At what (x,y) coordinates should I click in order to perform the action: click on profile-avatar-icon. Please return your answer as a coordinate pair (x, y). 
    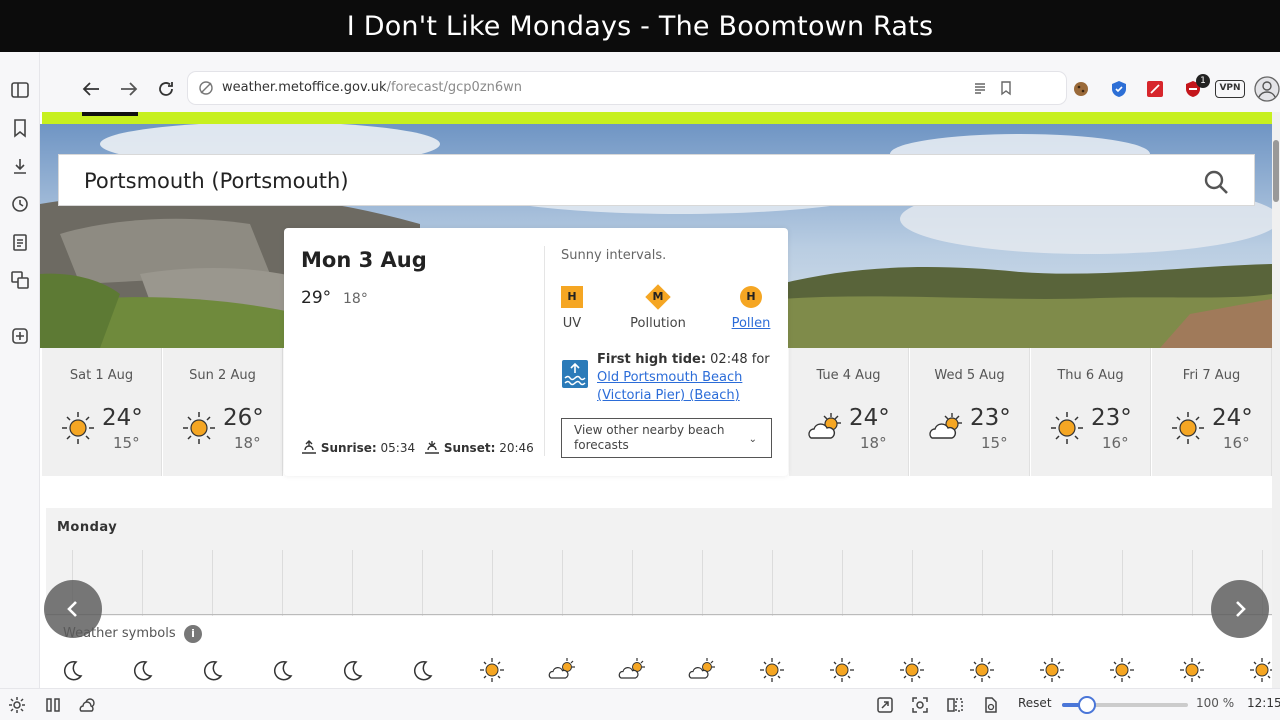
    Looking at the image, I should click on (1267, 89).